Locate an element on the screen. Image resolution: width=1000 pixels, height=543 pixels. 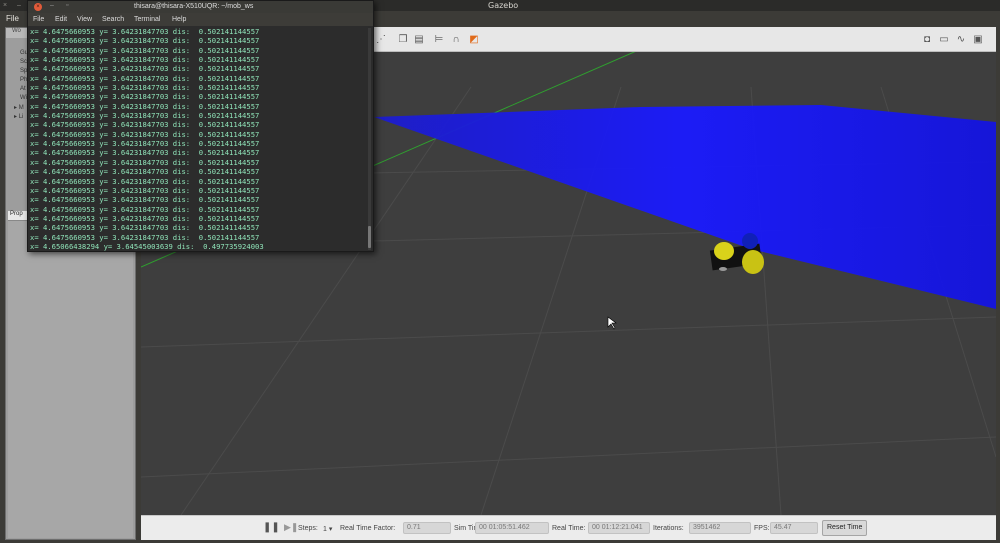
scrollbar-thumb is located at coordinates (369, 237).